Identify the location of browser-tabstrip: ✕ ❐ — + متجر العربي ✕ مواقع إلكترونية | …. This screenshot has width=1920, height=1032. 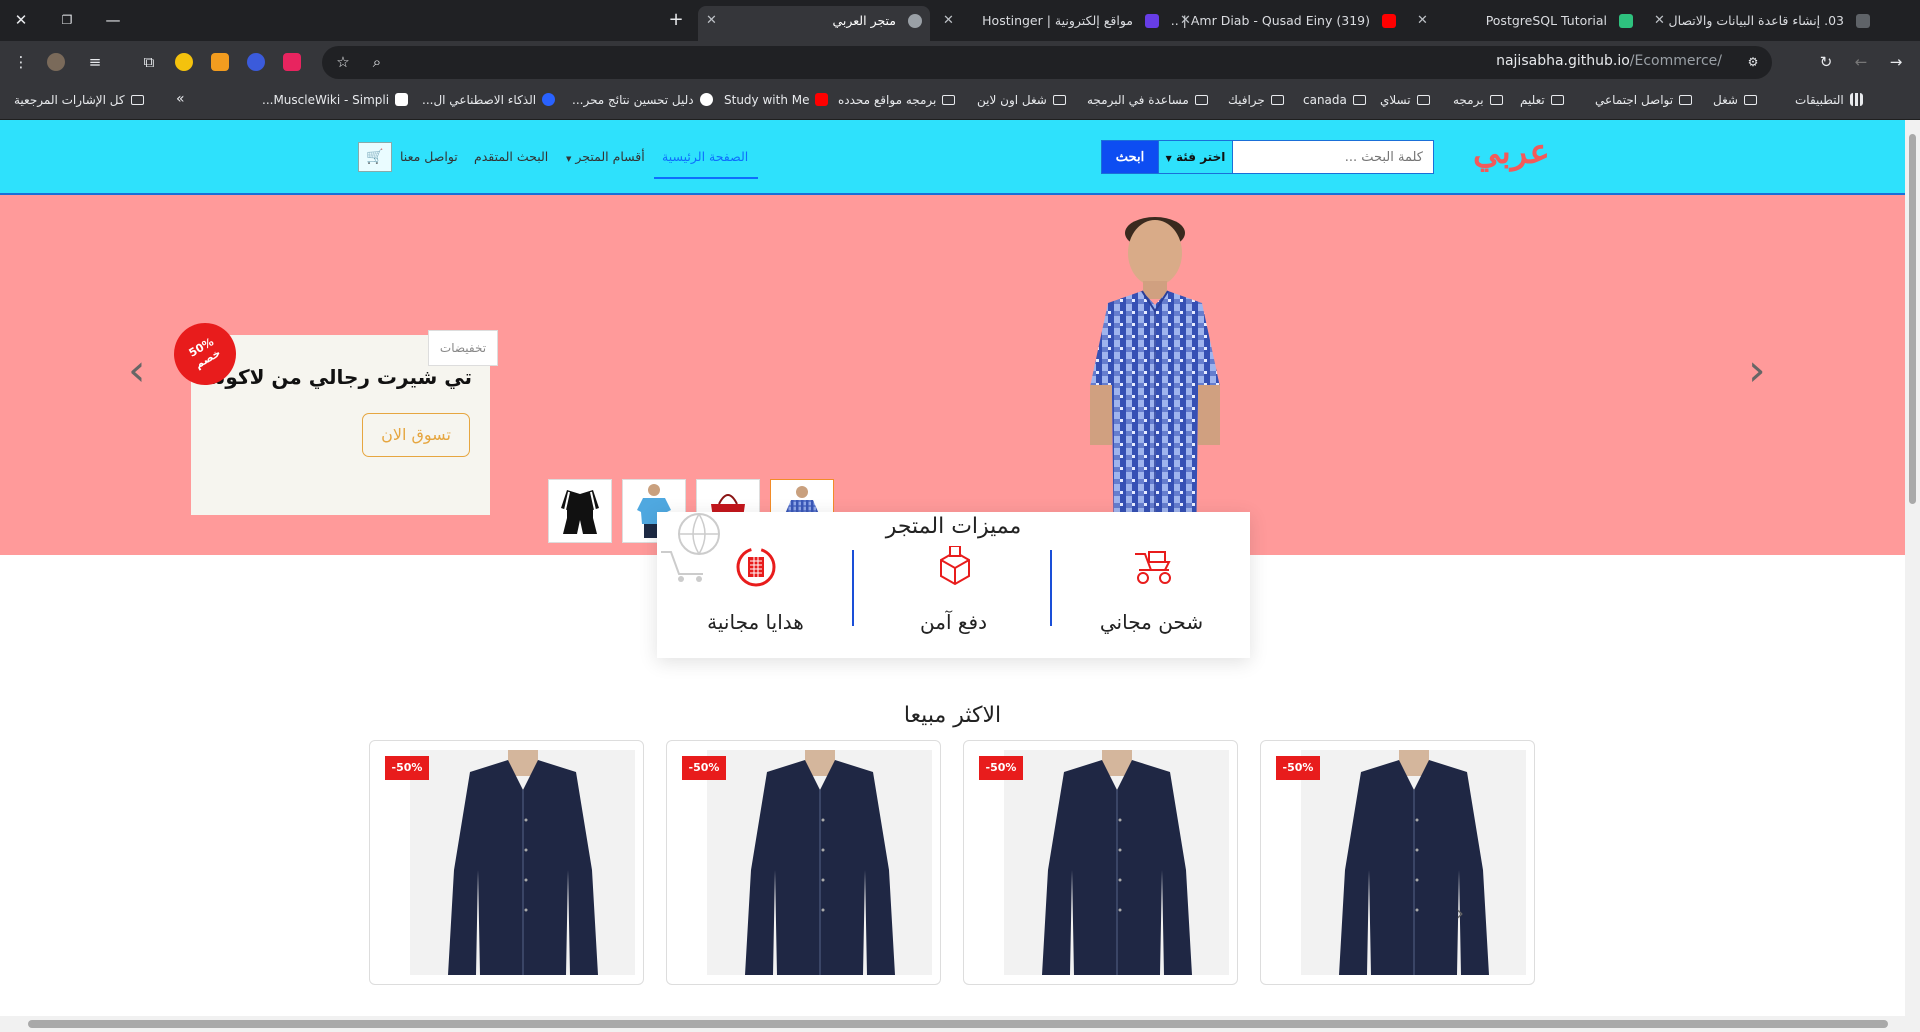
(960, 20).